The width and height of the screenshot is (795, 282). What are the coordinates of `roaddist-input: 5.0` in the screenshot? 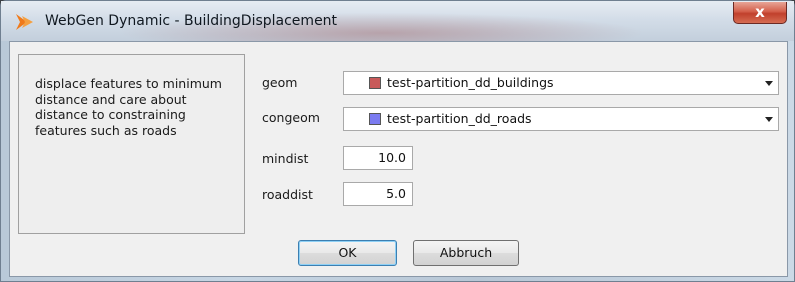 It's located at (378, 194).